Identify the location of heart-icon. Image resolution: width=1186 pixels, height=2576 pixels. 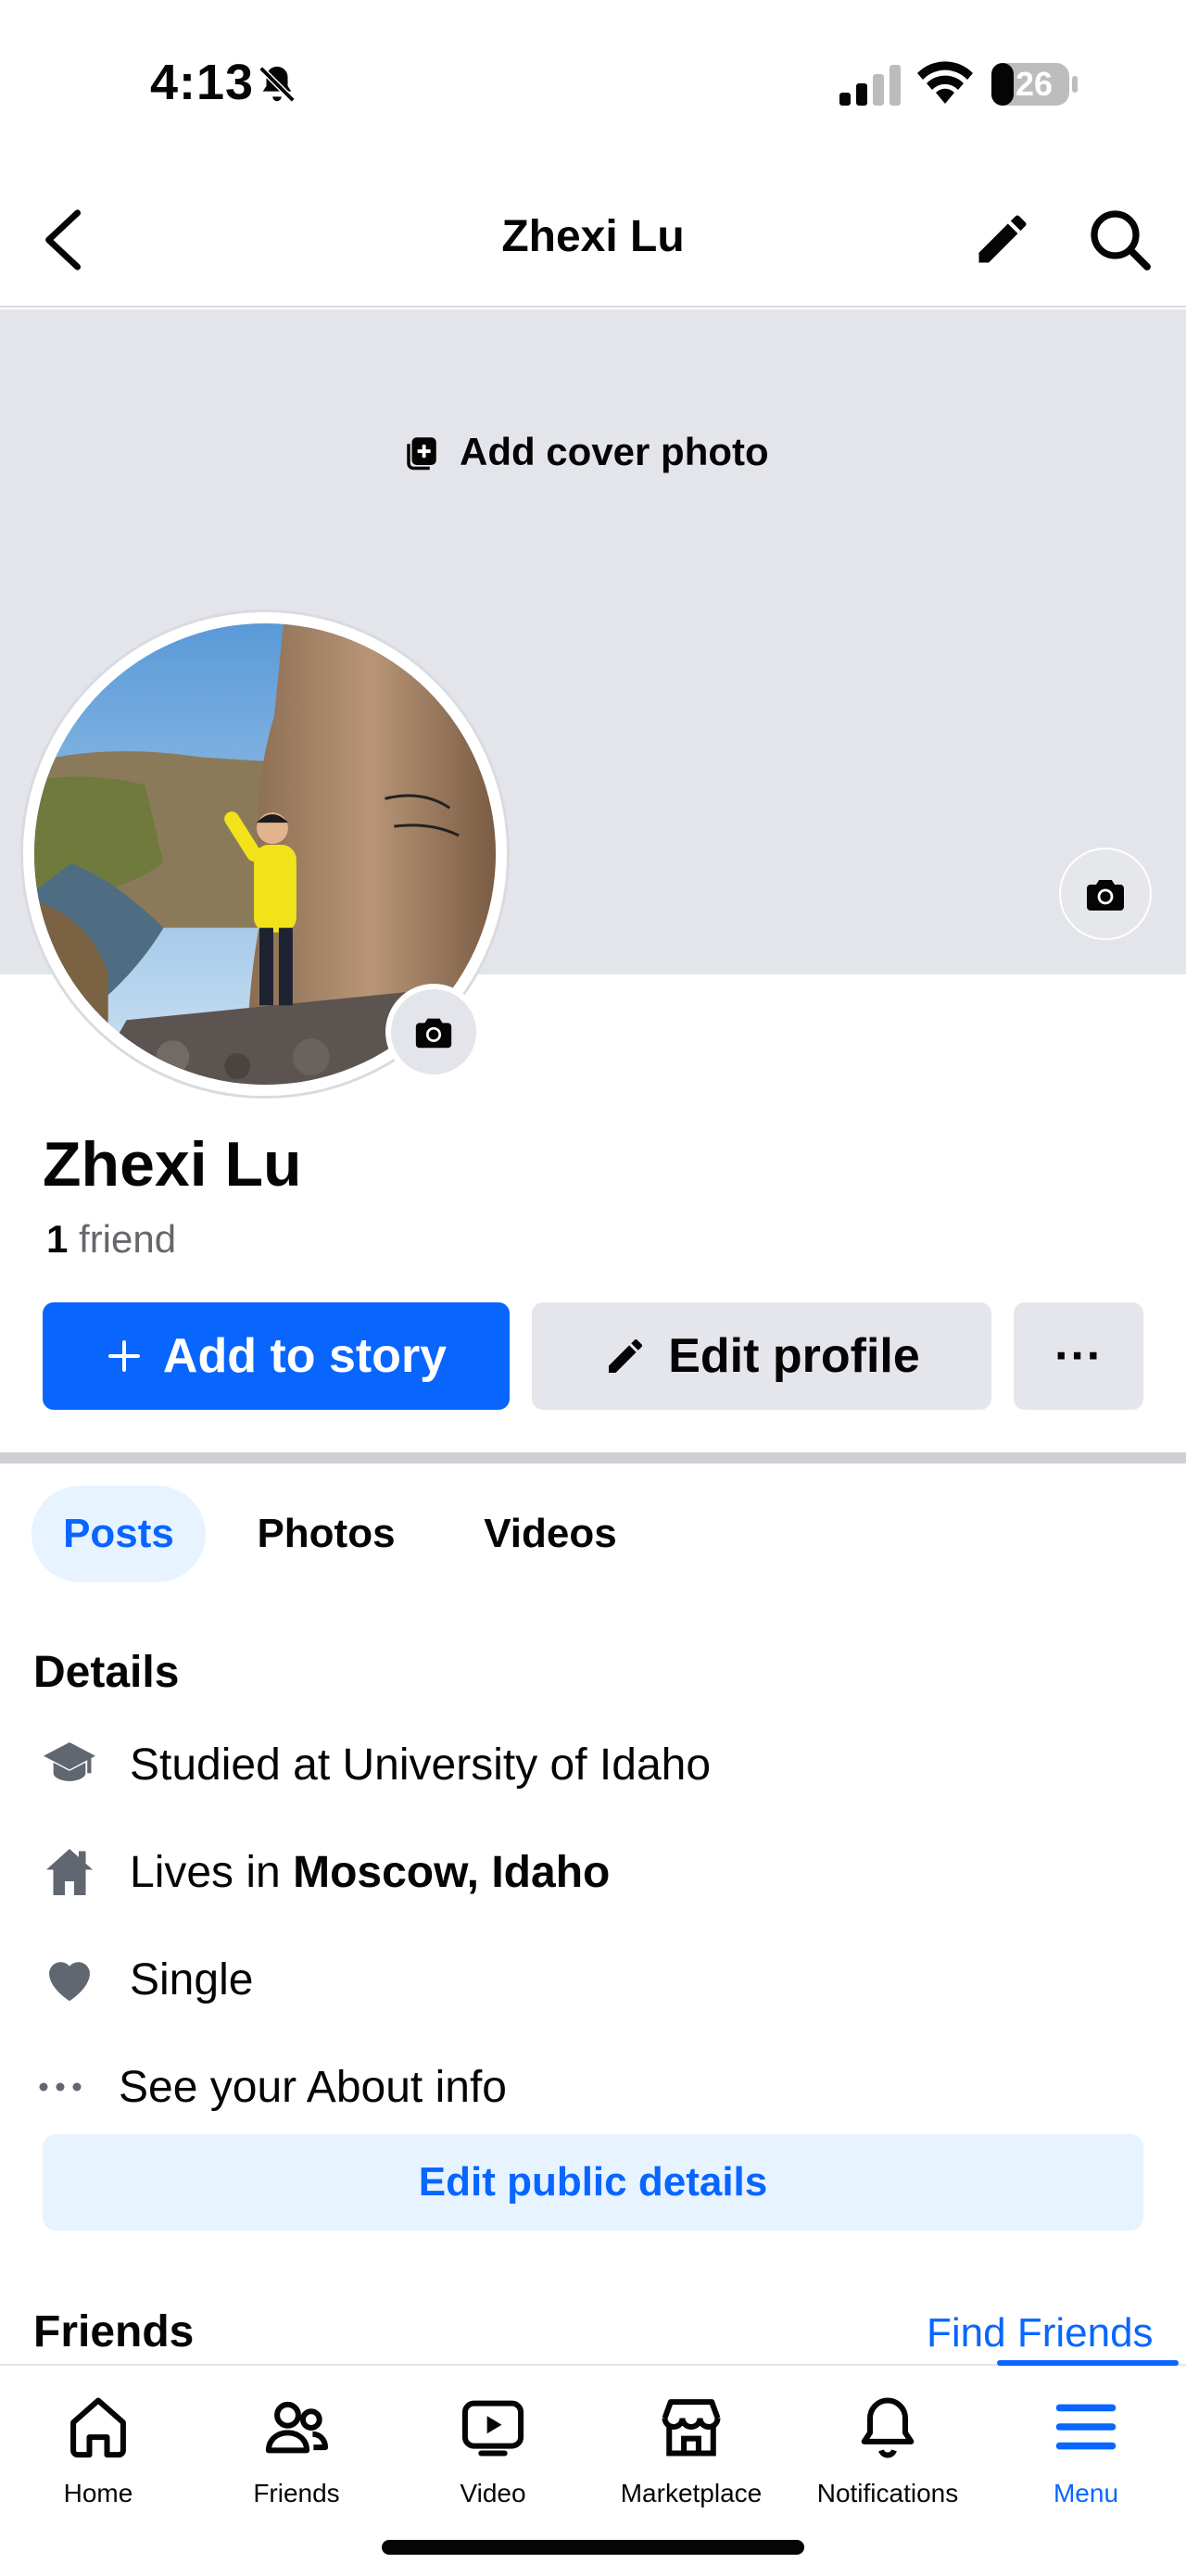
(69, 1982).